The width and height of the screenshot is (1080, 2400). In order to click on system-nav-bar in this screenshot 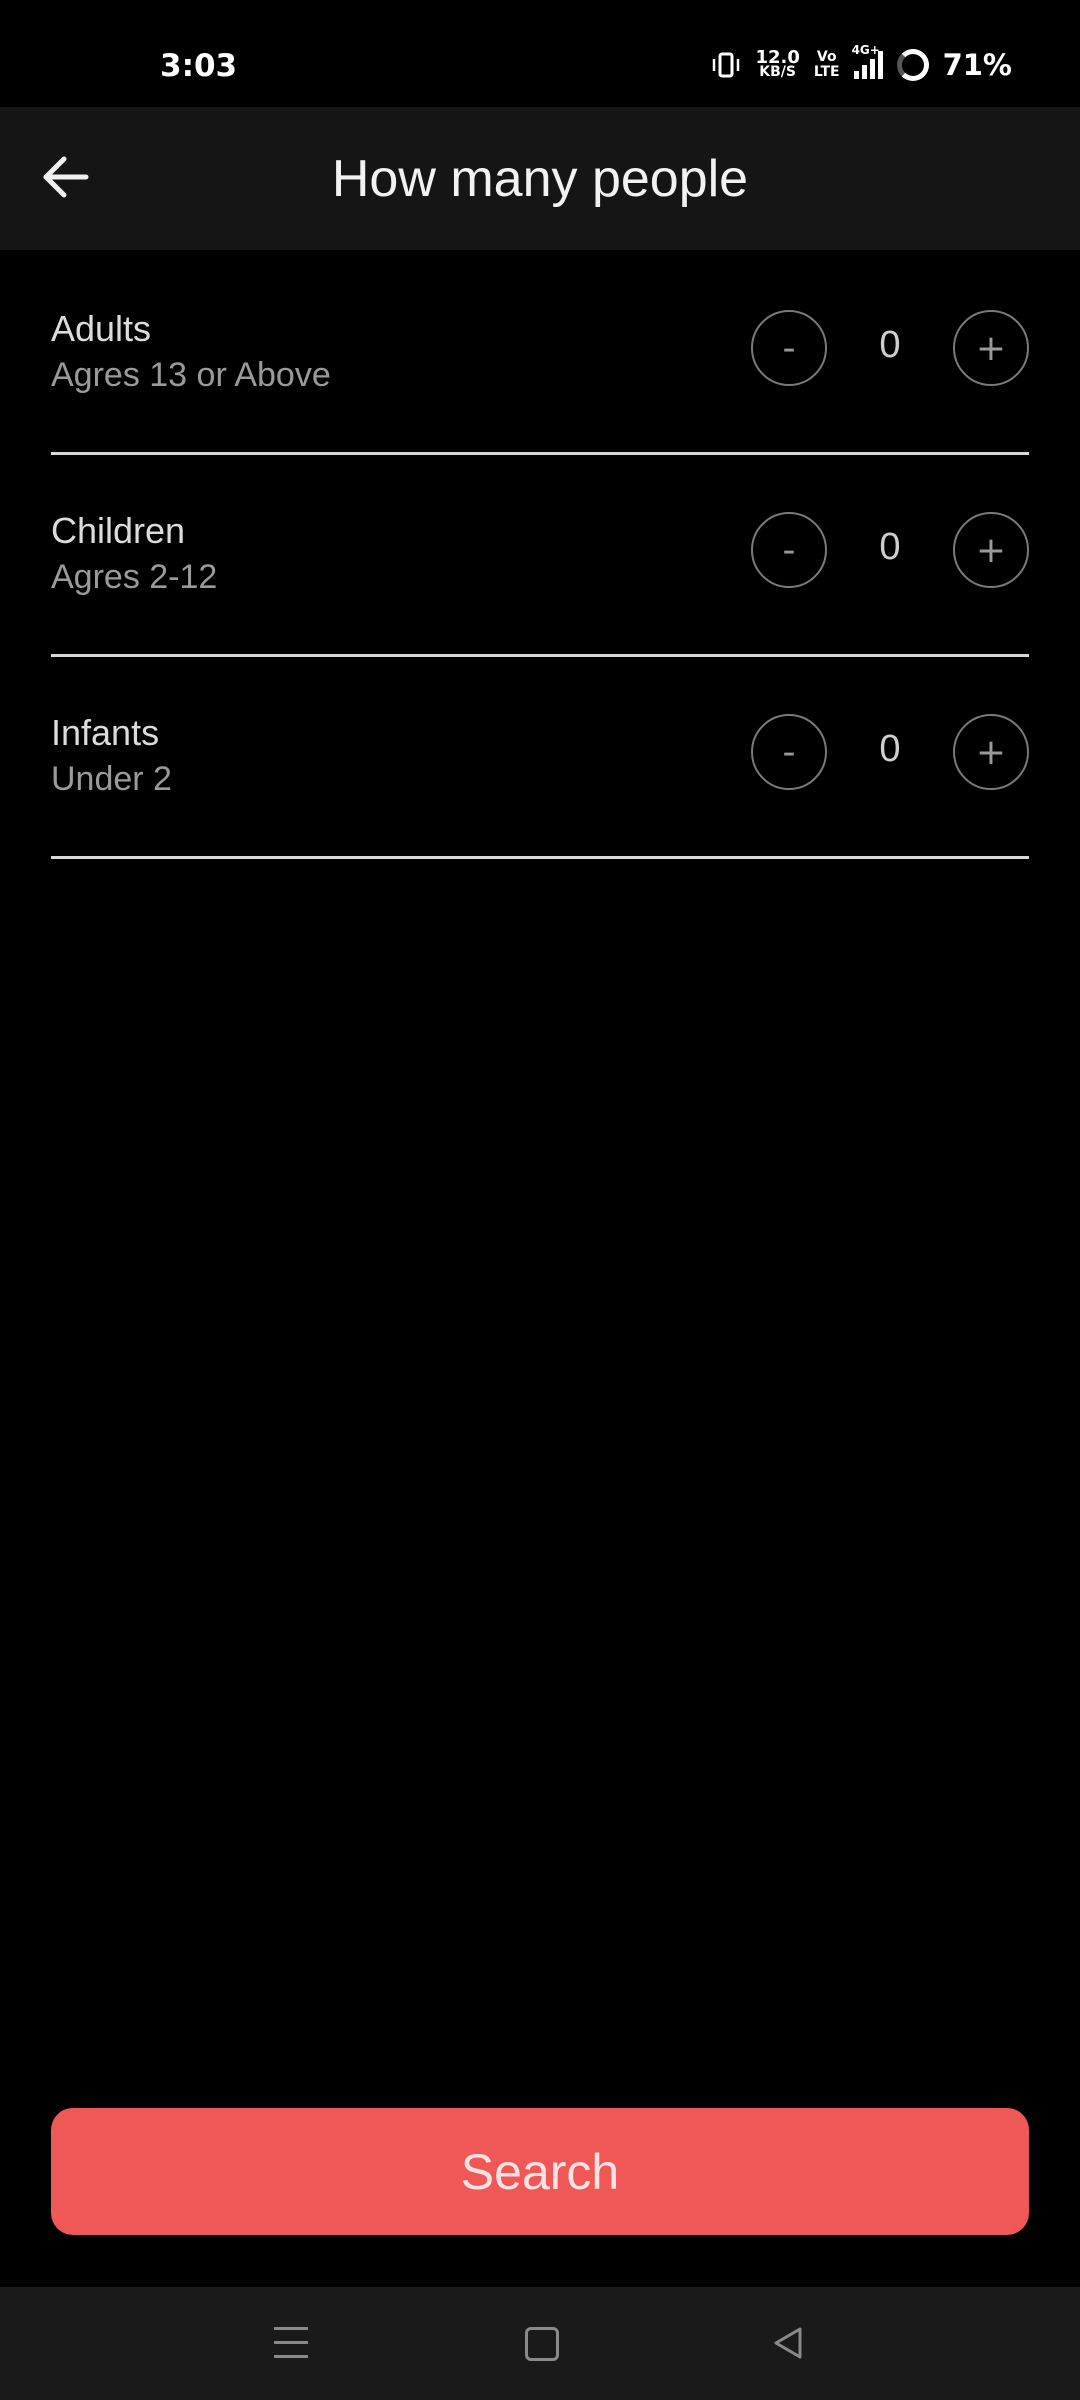, I will do `click(540, 2343)`.